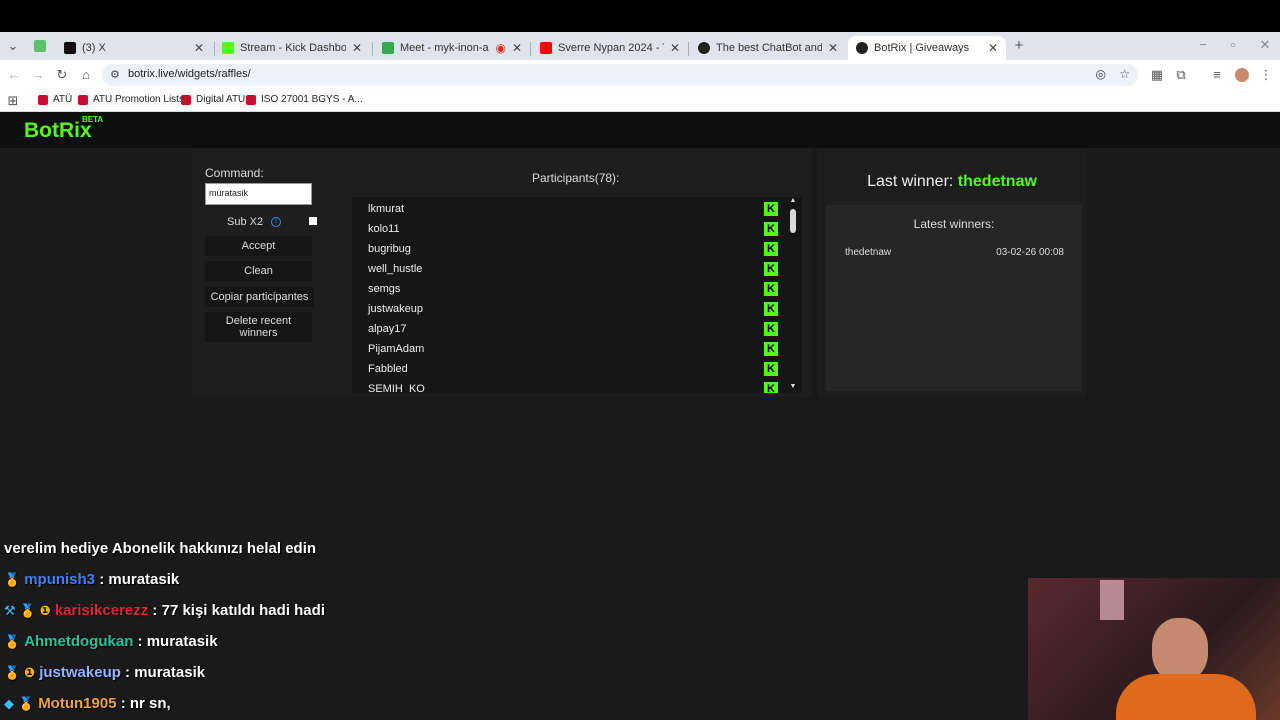  What do you see at coordinates (793, 386) in the screenshot?
I see `scroll-down-icon: ▼` at bounding box center [793, 386].